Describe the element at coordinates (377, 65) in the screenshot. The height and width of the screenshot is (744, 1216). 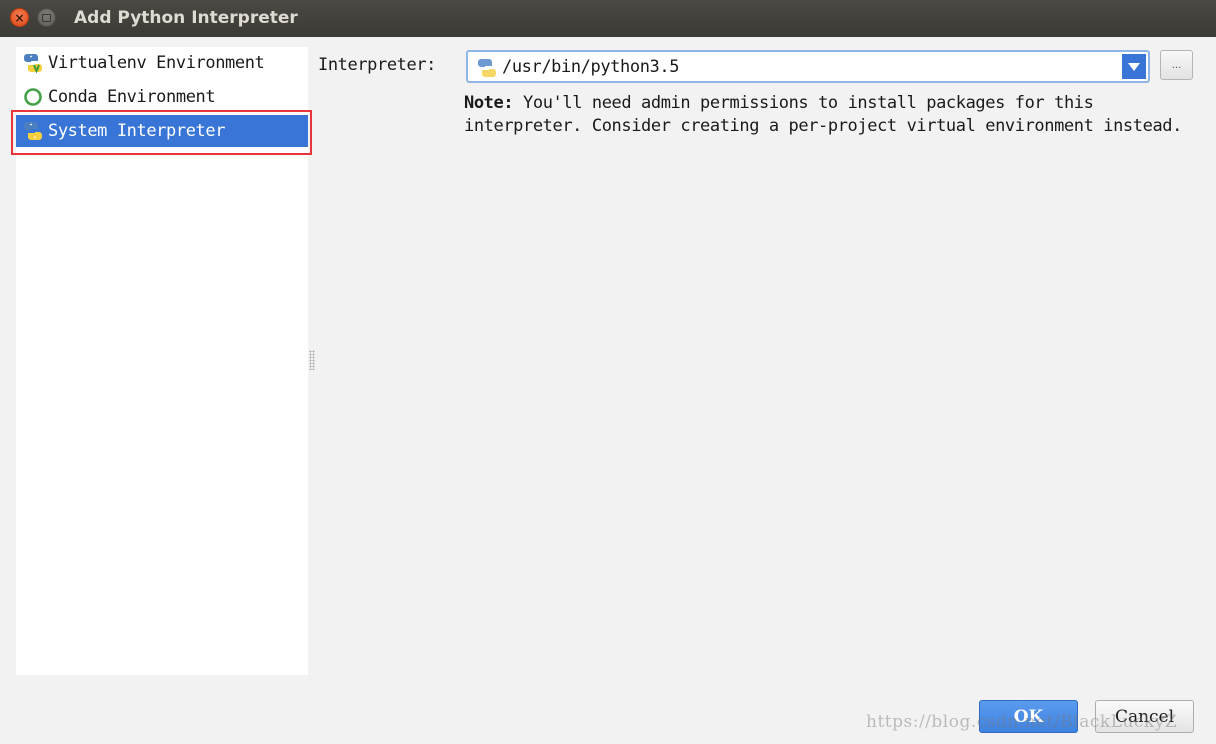
I see `interpreter-label: Interpreter:` at that location.